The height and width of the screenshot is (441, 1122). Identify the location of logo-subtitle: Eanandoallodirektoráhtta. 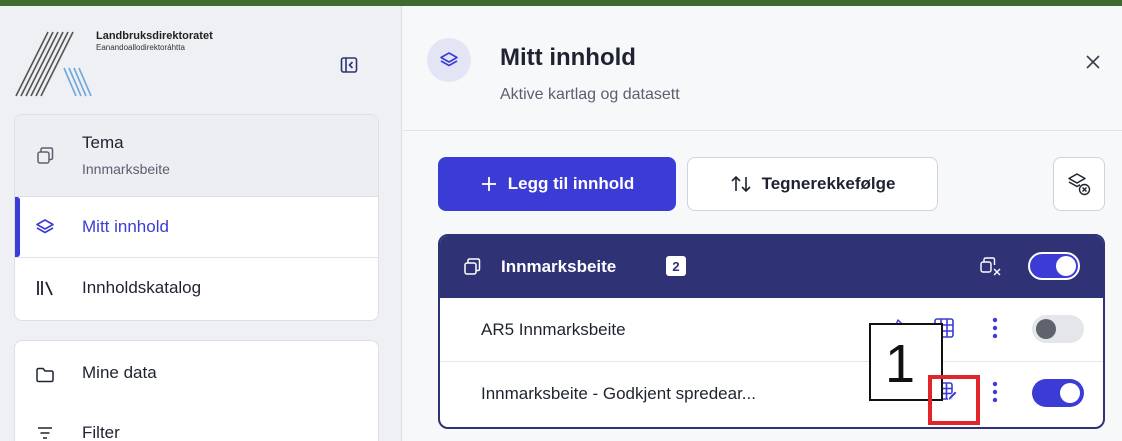
(140, 47).